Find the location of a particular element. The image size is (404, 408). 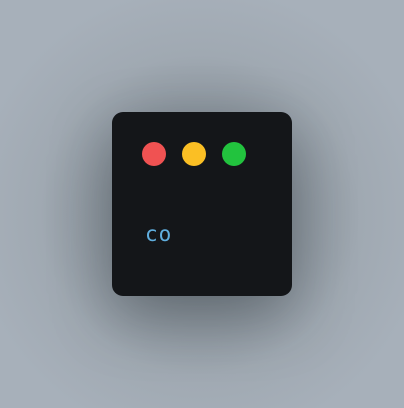

minimize-button is located at coordinates (194, 154).